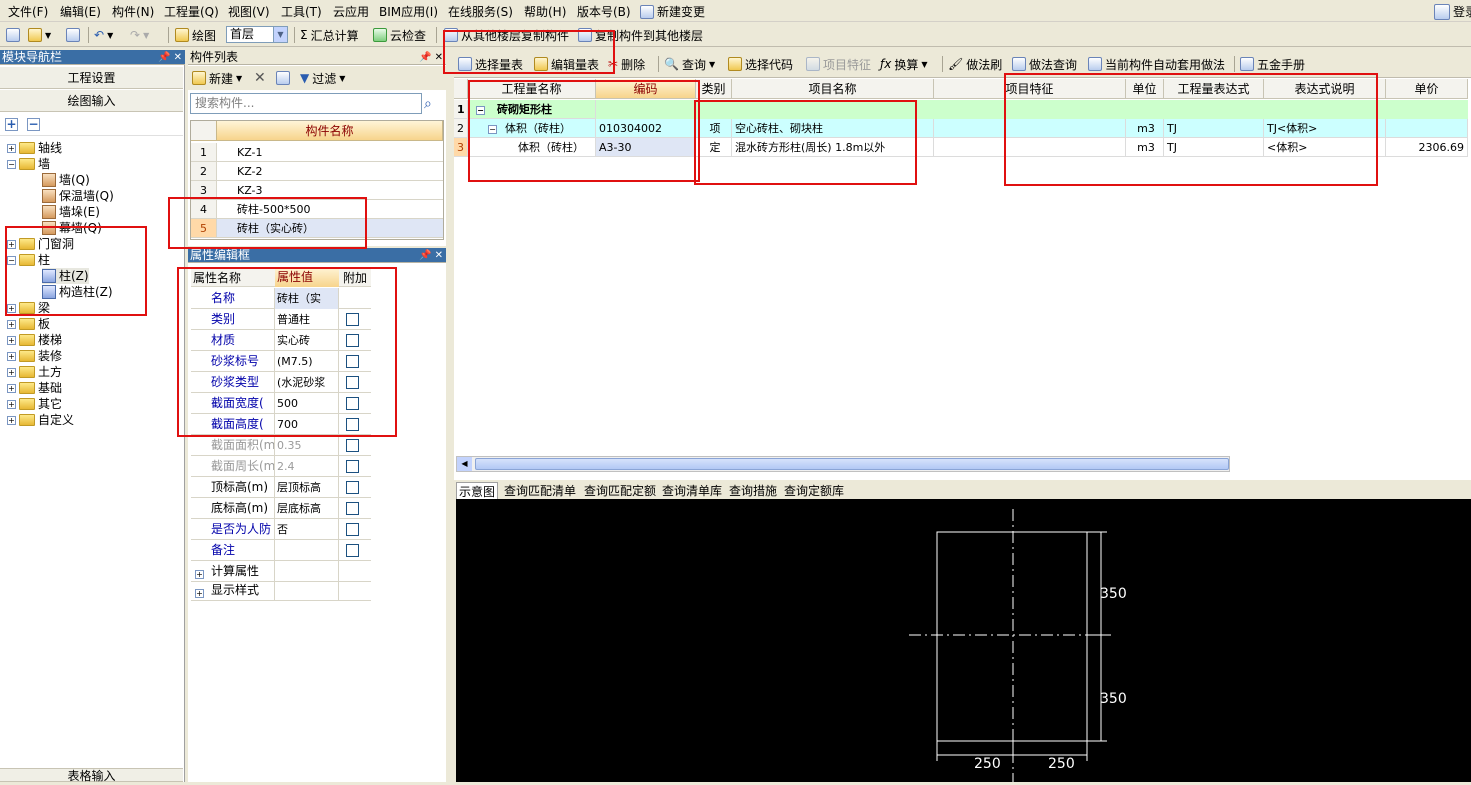  I want to click on menu-tools: 工具(T), so click(301, 11).